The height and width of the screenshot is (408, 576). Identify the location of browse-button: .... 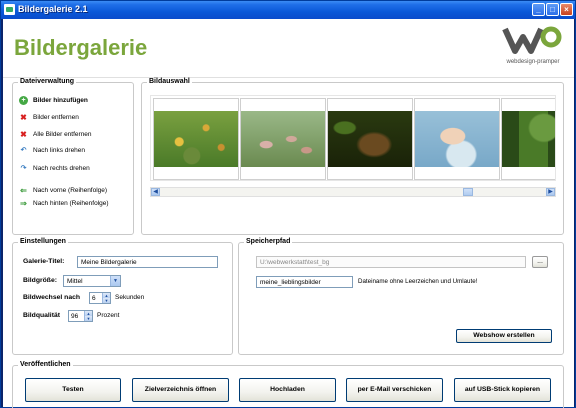
(540, 262).